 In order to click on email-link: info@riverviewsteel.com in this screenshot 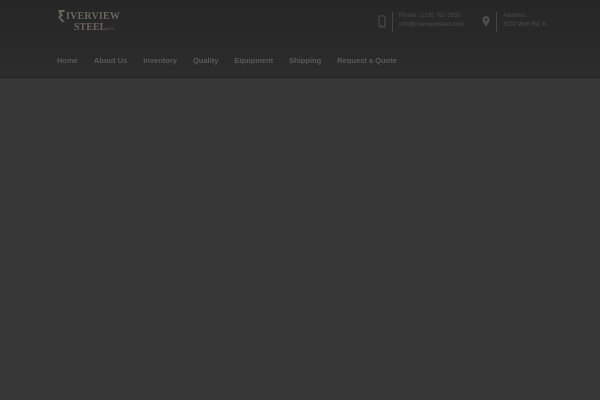, I will do `click(431, 25)`.